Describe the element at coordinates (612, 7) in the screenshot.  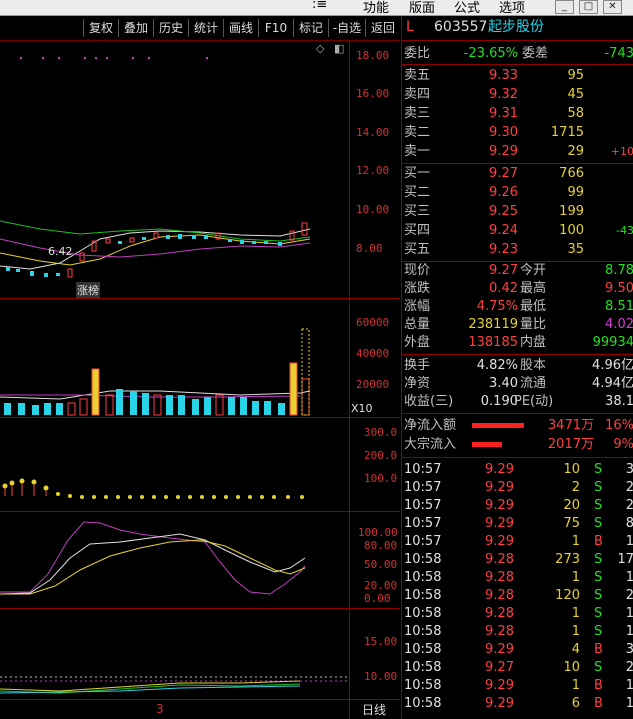
I see `close-icon: ✕` at that location.